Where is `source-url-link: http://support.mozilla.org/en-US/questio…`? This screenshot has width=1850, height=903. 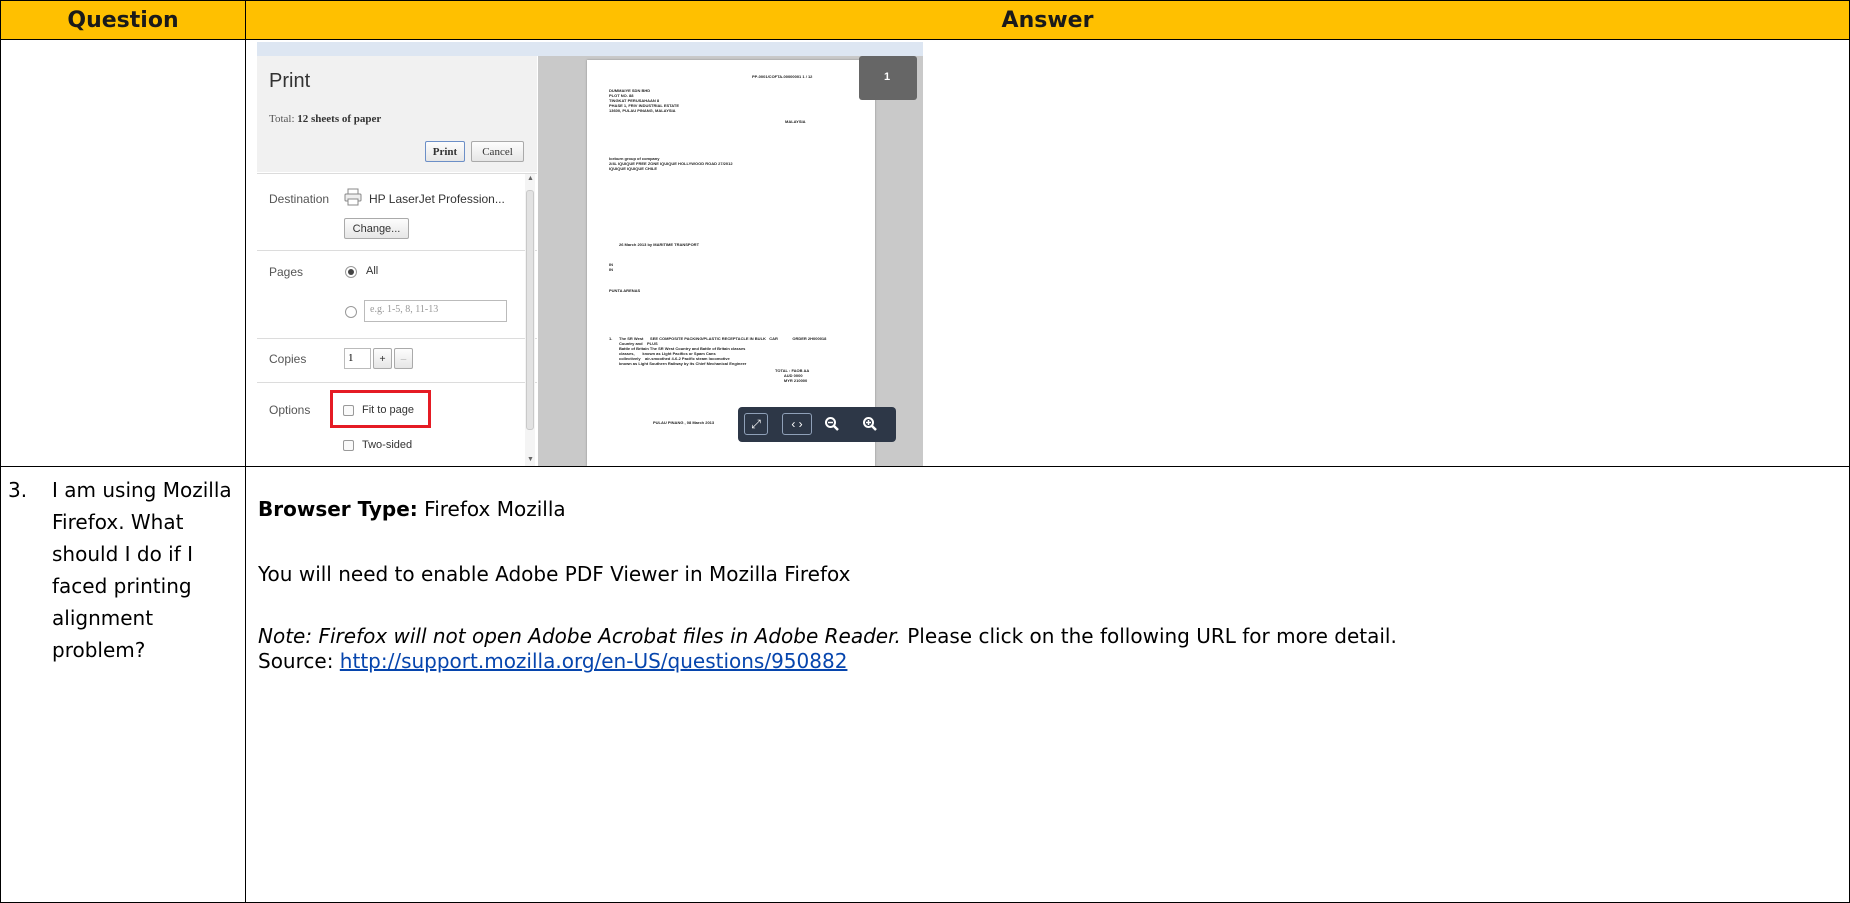 source-url-link: http://support.mozilla.org/en-US/questio… is located at coordinates (594, 661).